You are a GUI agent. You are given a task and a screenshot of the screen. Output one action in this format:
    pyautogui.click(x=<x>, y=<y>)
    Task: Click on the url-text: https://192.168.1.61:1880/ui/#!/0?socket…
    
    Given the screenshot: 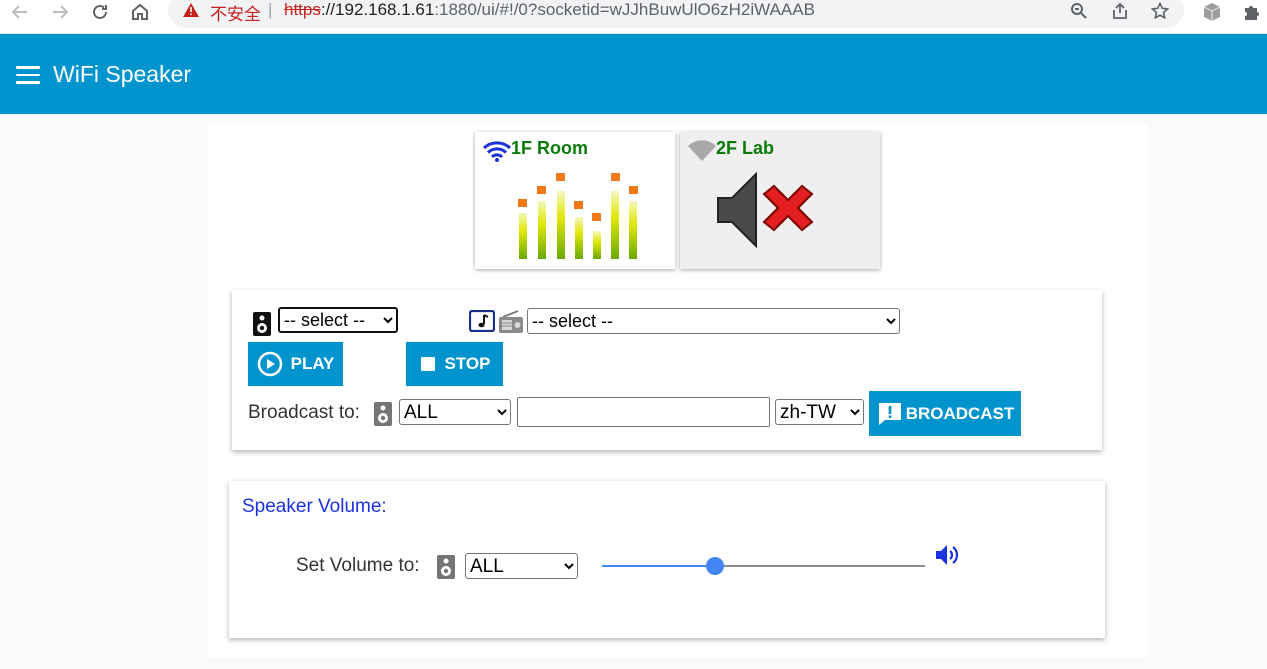 What is the action you would take?
    pyautogui.click(x=549, y=10)
    